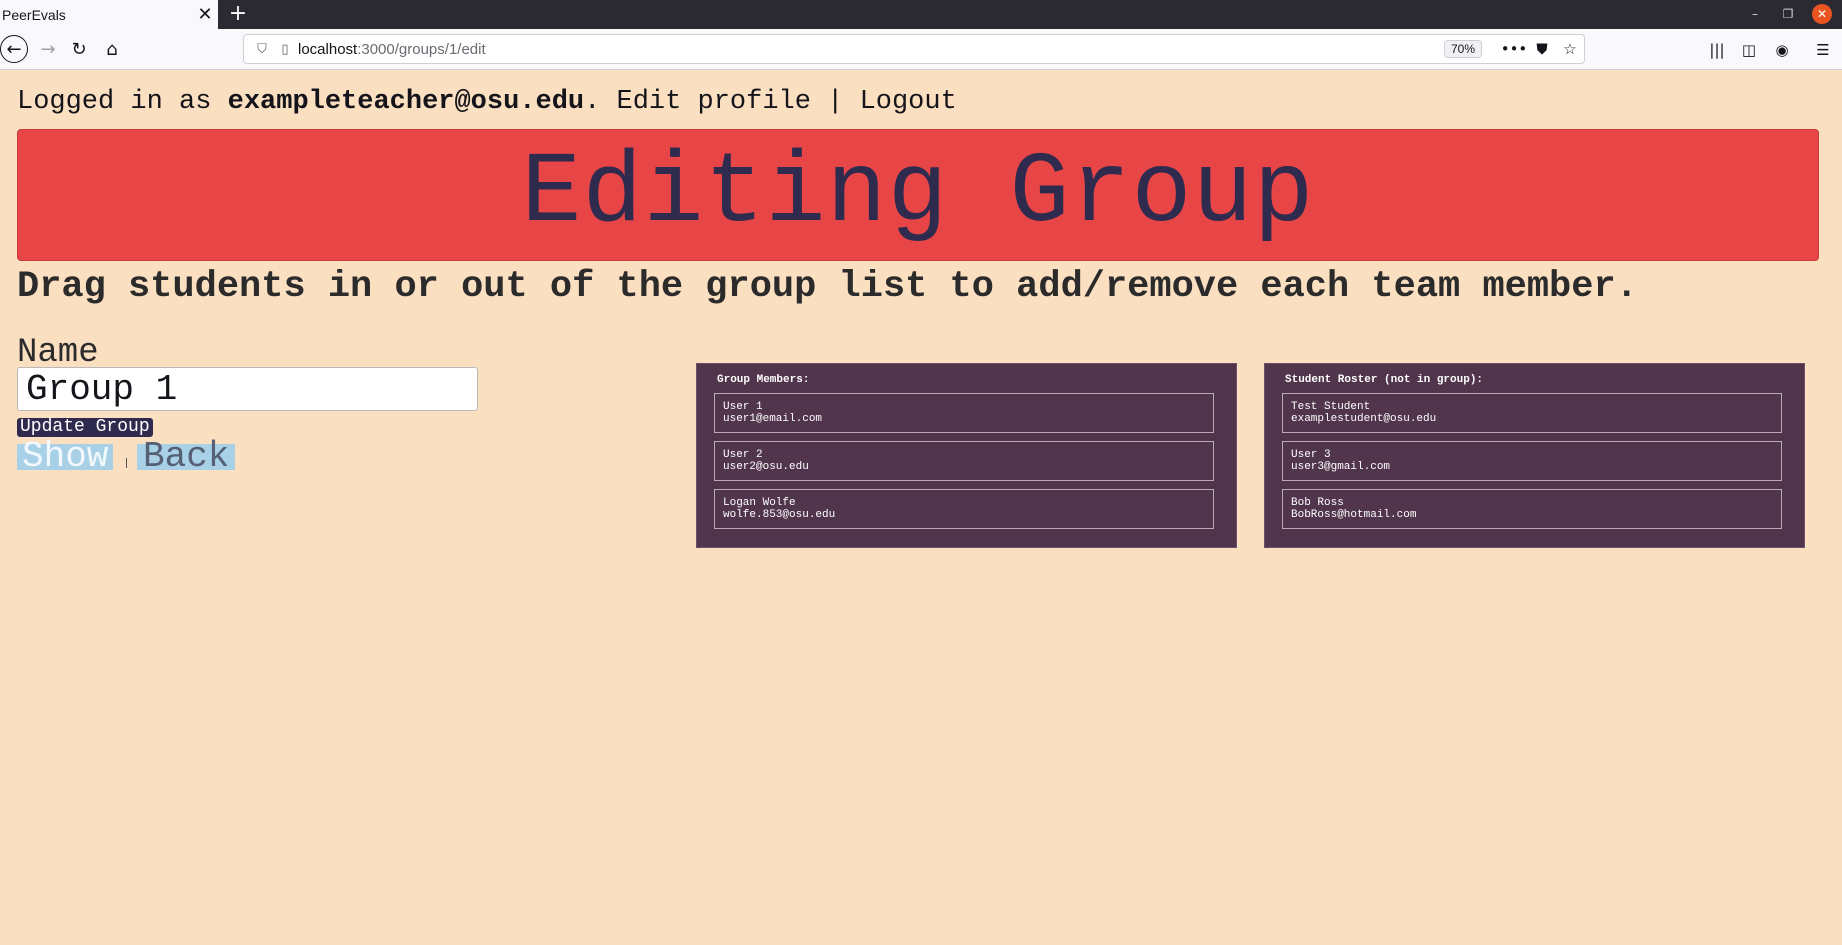 Image resolution: width=1842 pixels, height=945 pixels. I want to click on student-name: Bob Ross, so click(1317, 503).